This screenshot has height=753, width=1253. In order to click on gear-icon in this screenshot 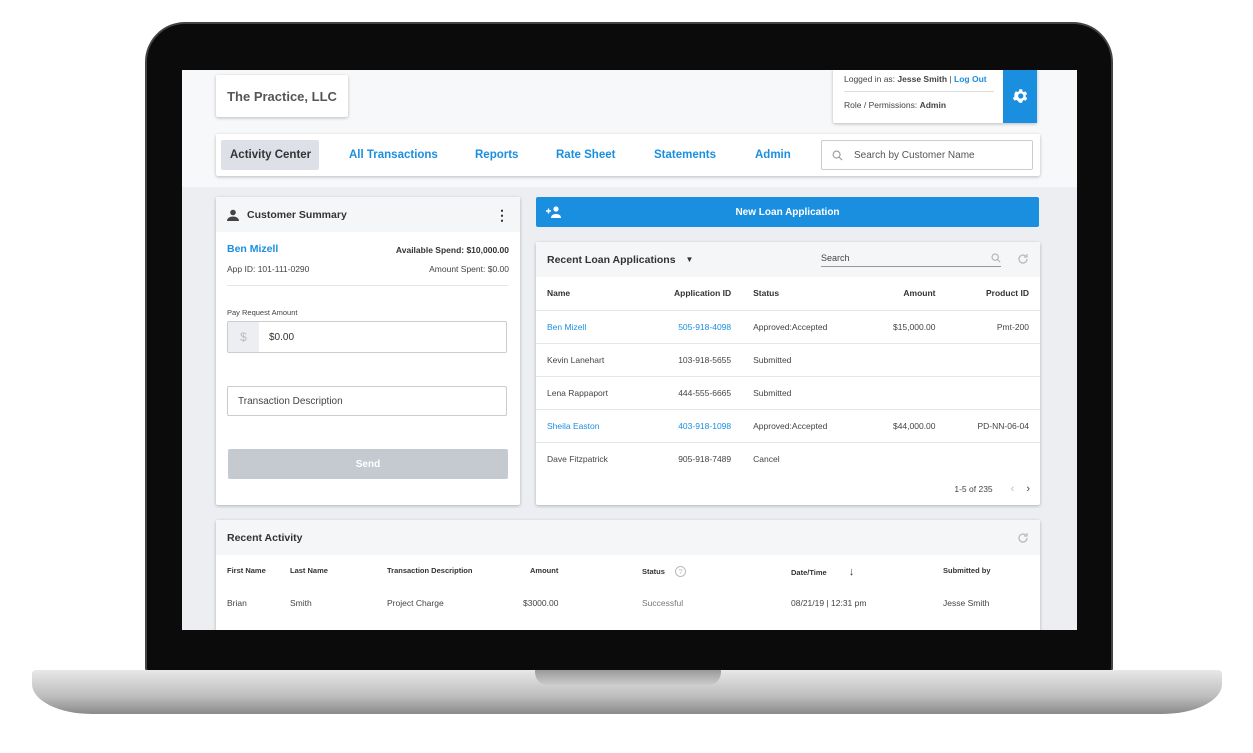, I will do `click(1020, 95)`.